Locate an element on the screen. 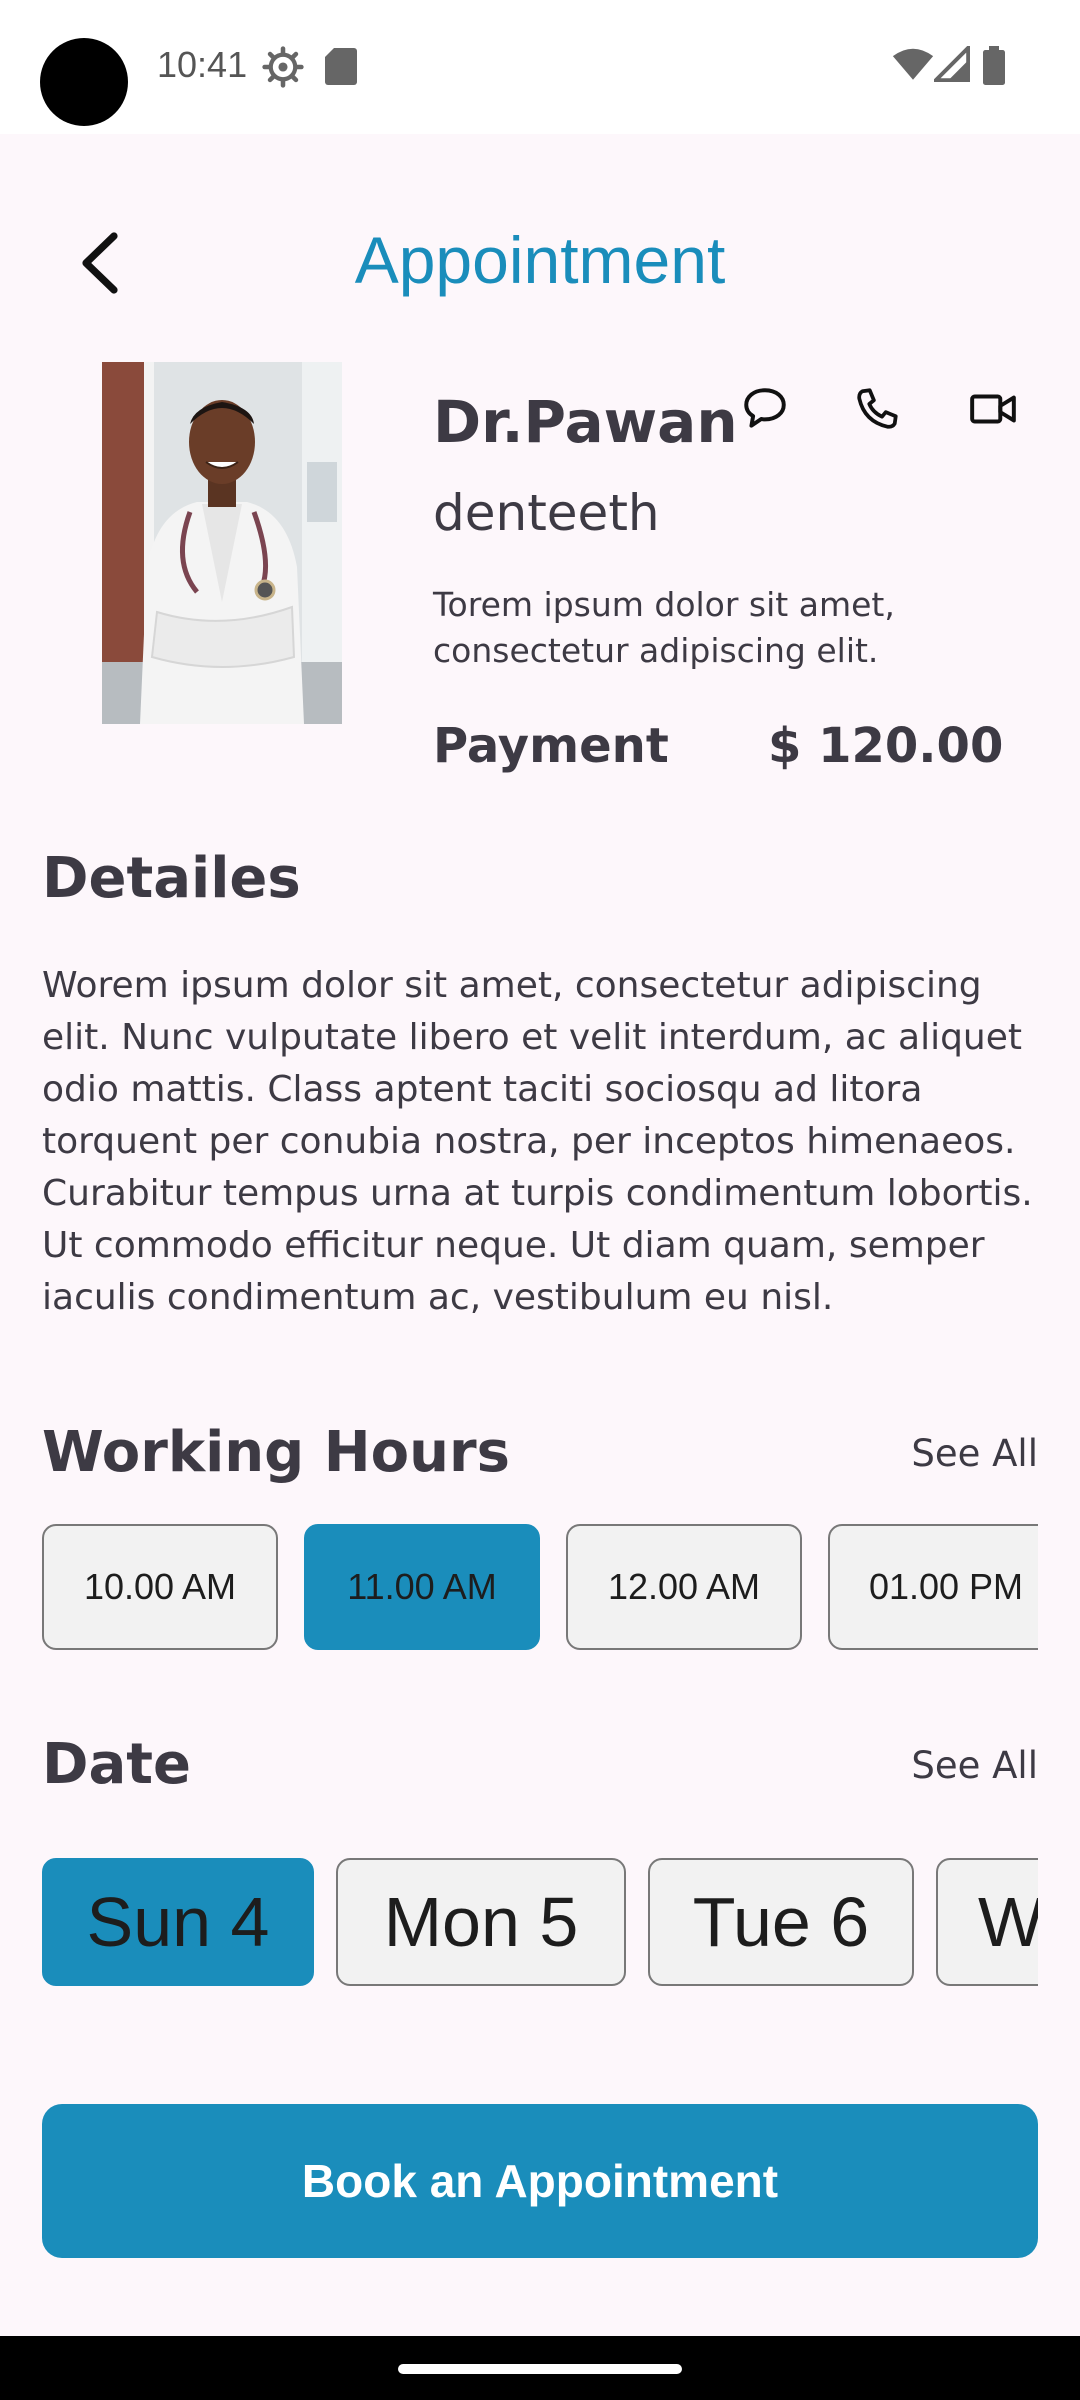 This screenshot has height=2400, width=1080. payment-label: Payment is located at coordinates (551, 746).